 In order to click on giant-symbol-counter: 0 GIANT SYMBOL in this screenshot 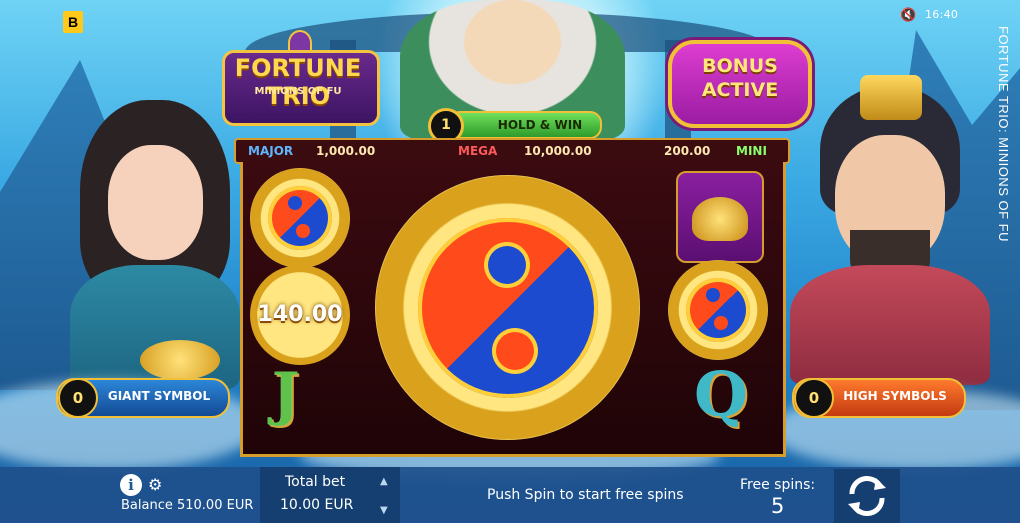, I will do `click(143, 398)`.